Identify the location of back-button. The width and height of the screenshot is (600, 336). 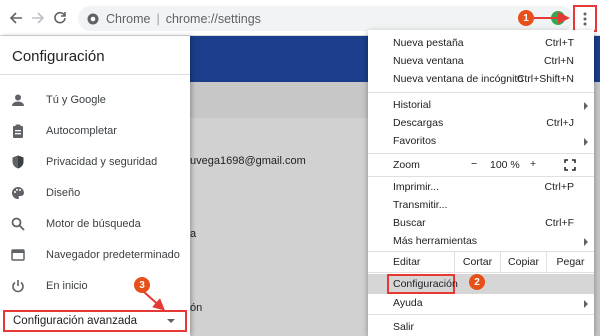
(16, 18).